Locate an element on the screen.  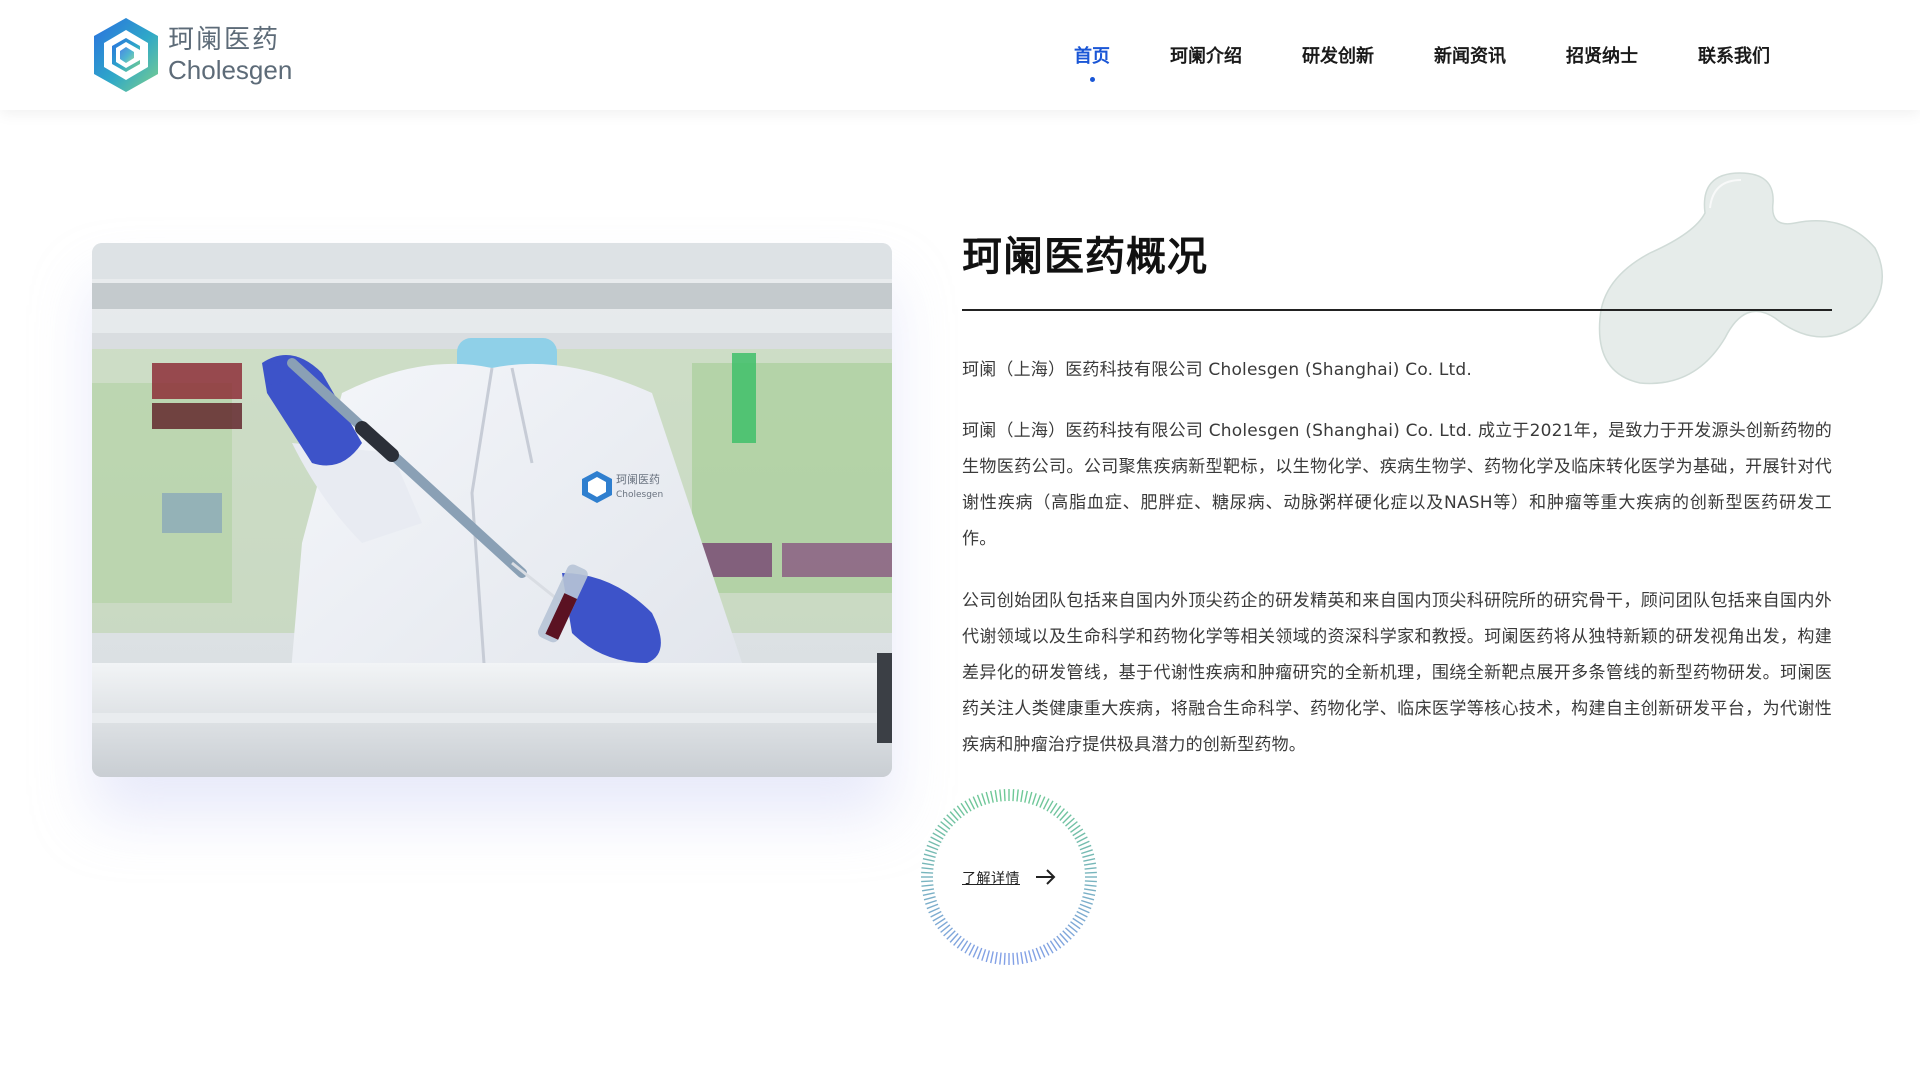
learn-more-button: 了解详情 is located at coordinates (1009, 877).